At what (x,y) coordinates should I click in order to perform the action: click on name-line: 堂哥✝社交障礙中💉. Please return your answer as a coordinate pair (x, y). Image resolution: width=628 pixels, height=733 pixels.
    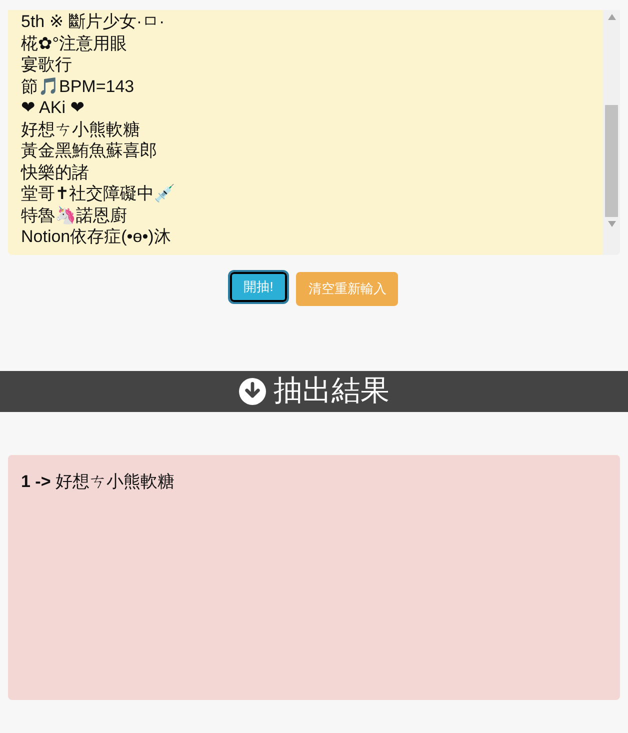
    Looking at the image, I should click on (98, 193).